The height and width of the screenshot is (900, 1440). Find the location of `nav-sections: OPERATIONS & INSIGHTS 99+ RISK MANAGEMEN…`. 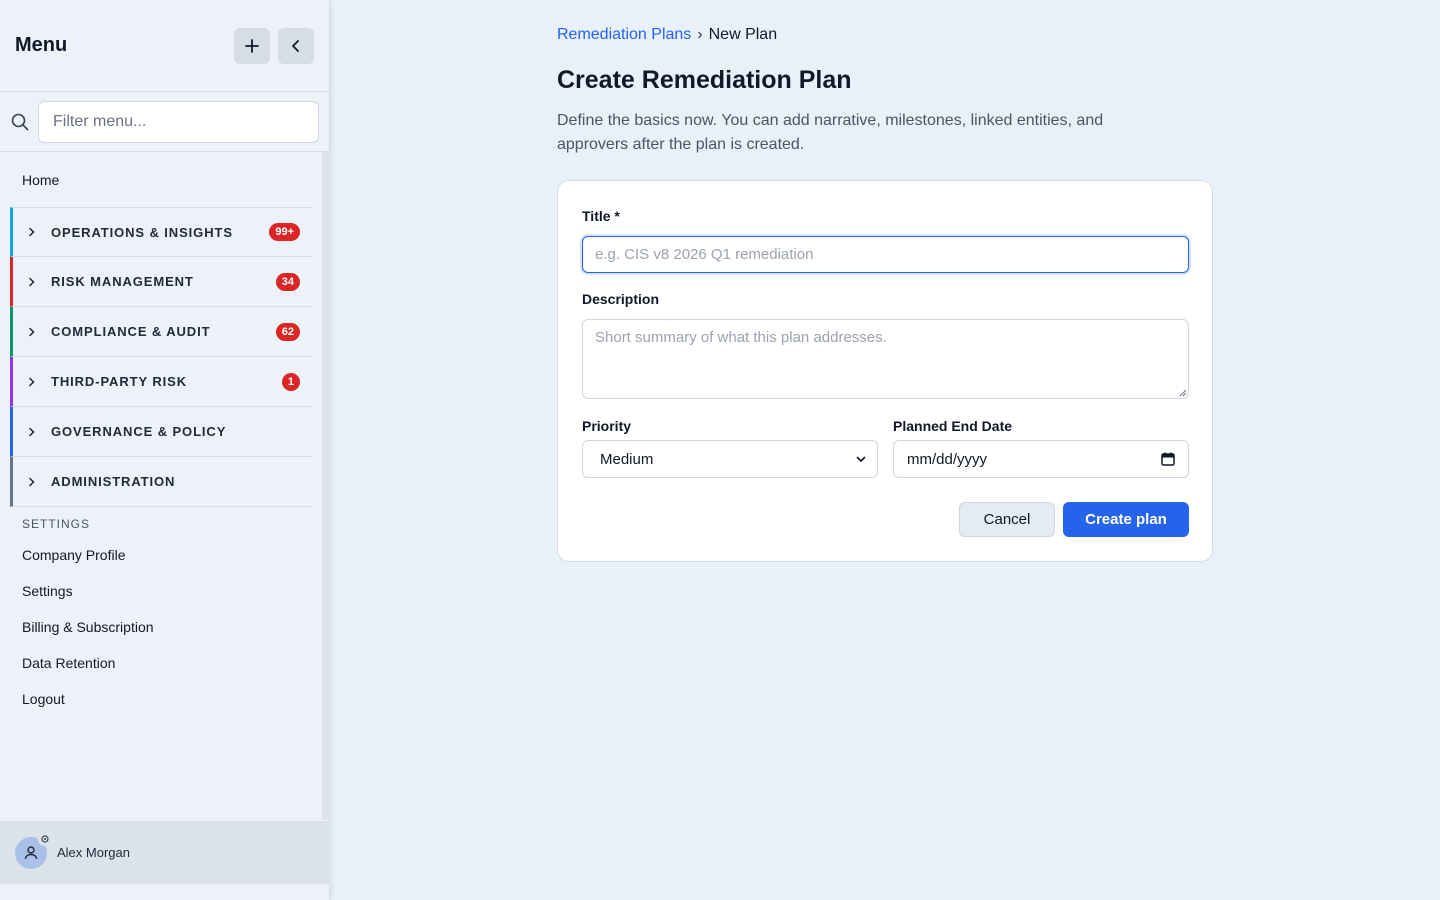

nav-sections: OPERATIONS & INSIGHTS 99+ RISK MANAGEMEN… is located at coordinates (161, 357).